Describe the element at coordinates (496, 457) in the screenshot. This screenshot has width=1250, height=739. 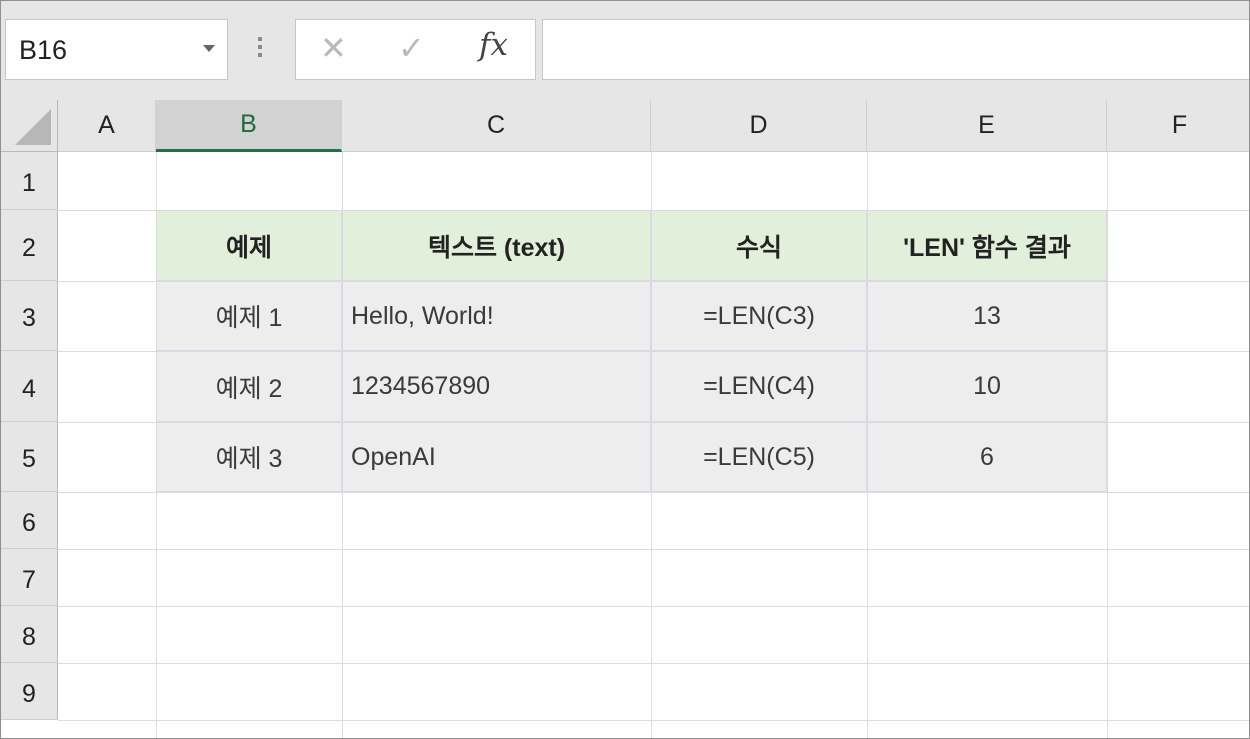
I see `cell-c5: OpenAI` at that location.